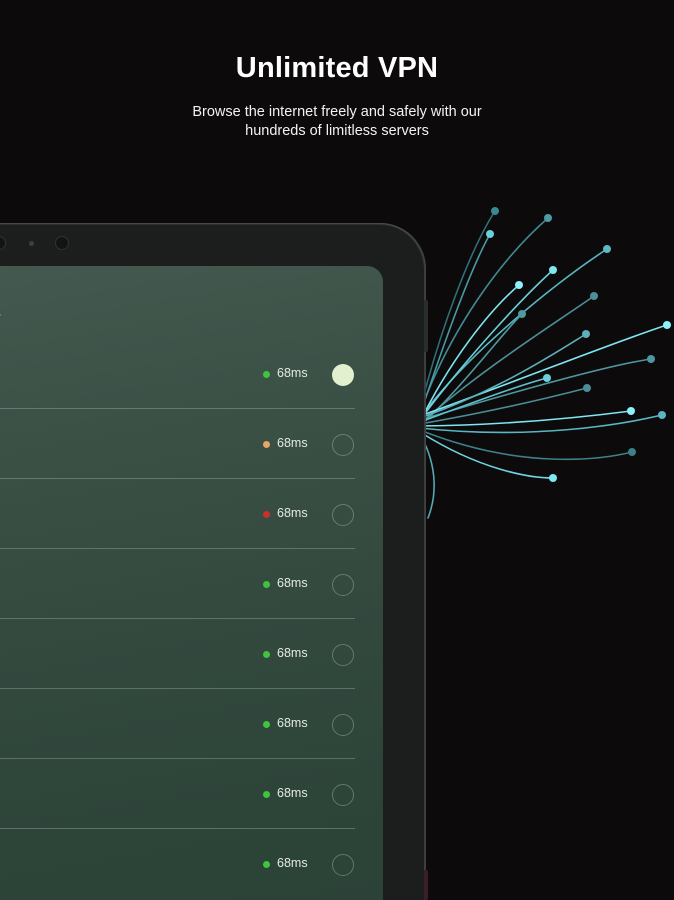 This screenshot has width=674, height=900. Describe the element at coordinates (31, 243) in the screenshot. I see `sensor-dot-icon` at that location.